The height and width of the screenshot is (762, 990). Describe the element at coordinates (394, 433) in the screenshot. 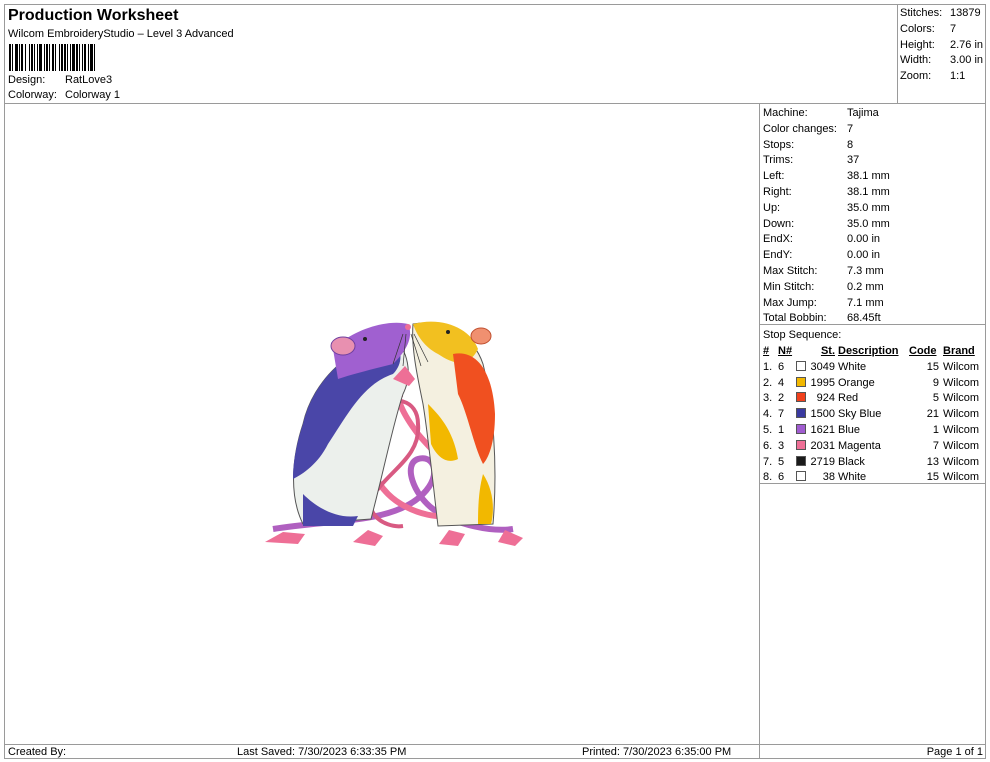

I see `rat-love-embroidery-image` at that location.